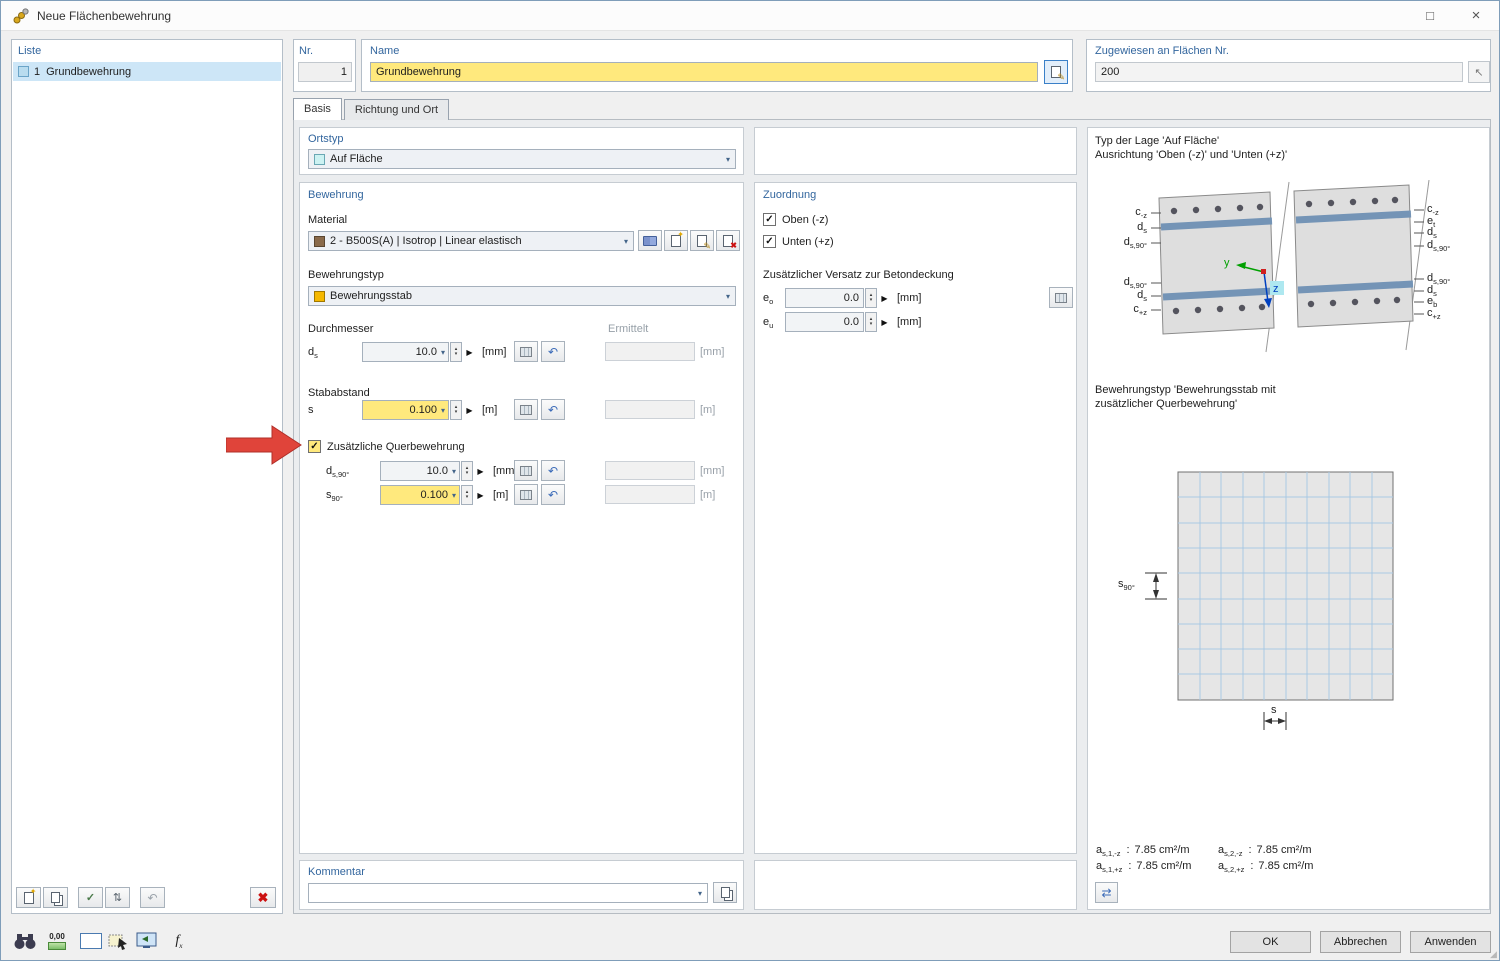 The image size is (1500, 961). What do you see at coordinates (1430, 16) in the screenshot?
I see `maximize-icon: □` at bounding box center [1430, 16].